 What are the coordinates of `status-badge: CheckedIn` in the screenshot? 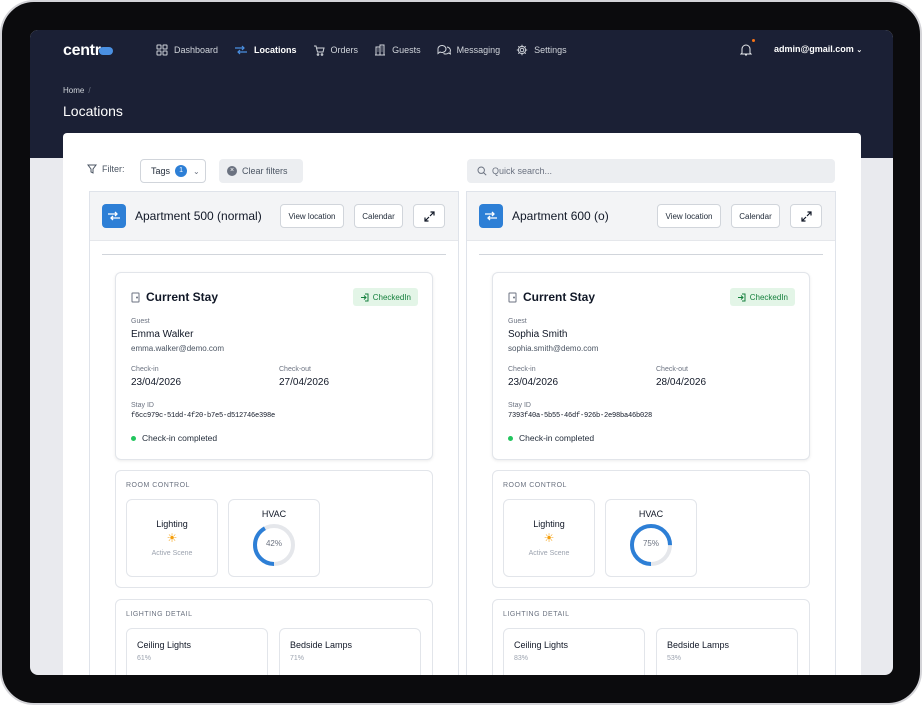 It's located at (385, 297).